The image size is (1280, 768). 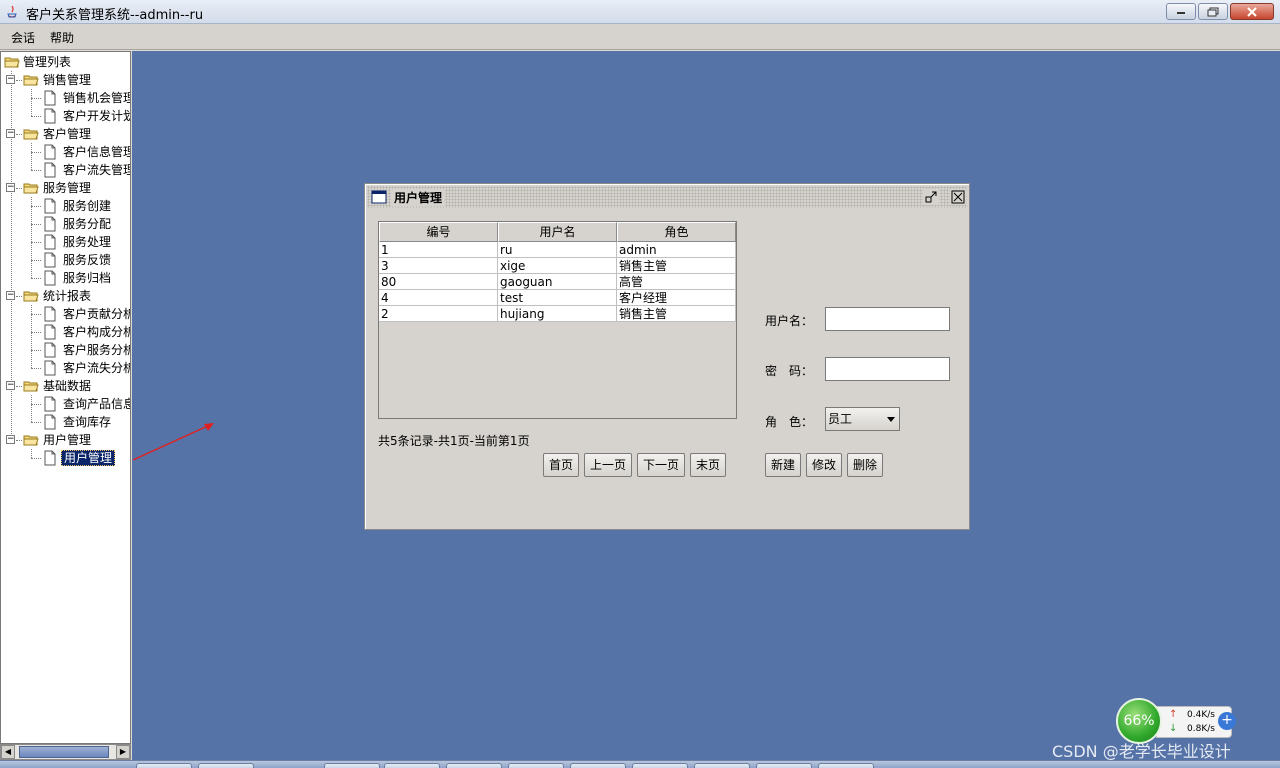 I want to click on dialog-close-button, so click(x=958, y=197).